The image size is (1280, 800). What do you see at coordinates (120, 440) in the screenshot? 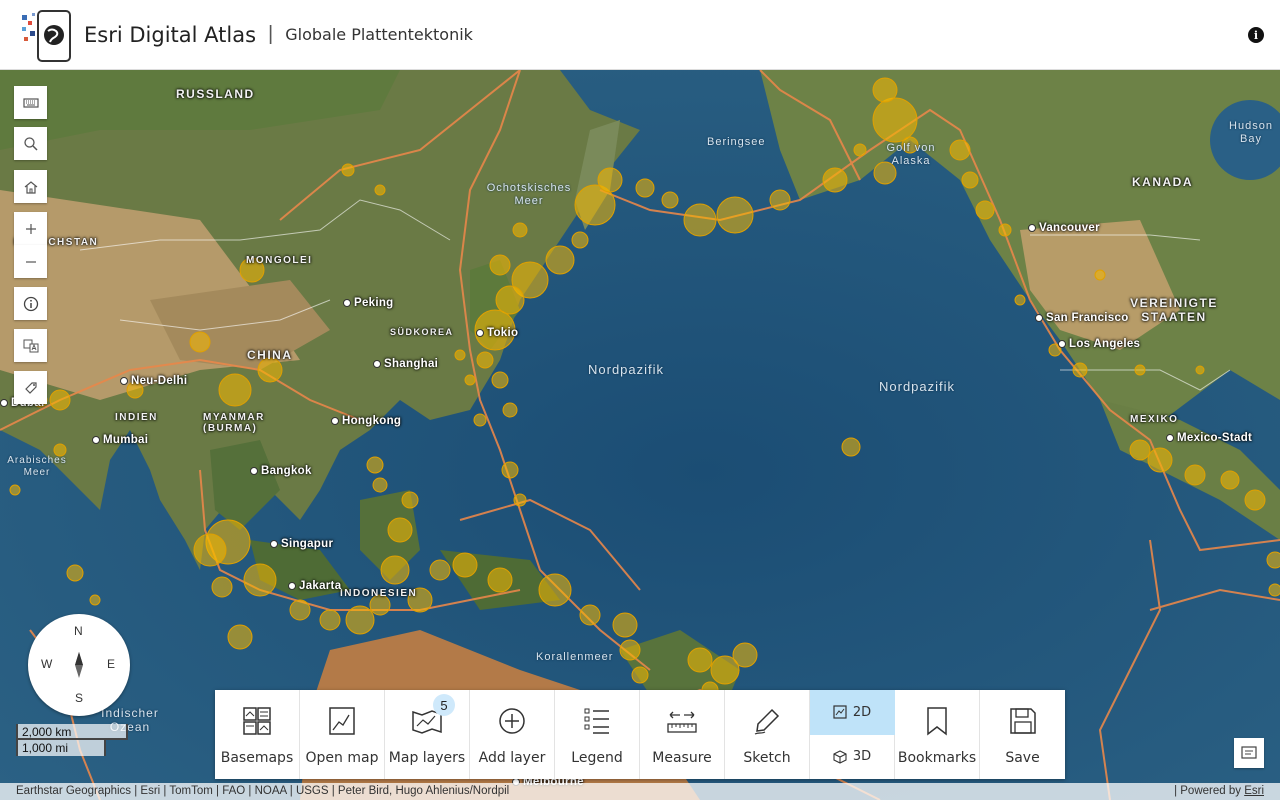
I see `map-label-mumbai: Mumbai` at bounding box center [120, 440].